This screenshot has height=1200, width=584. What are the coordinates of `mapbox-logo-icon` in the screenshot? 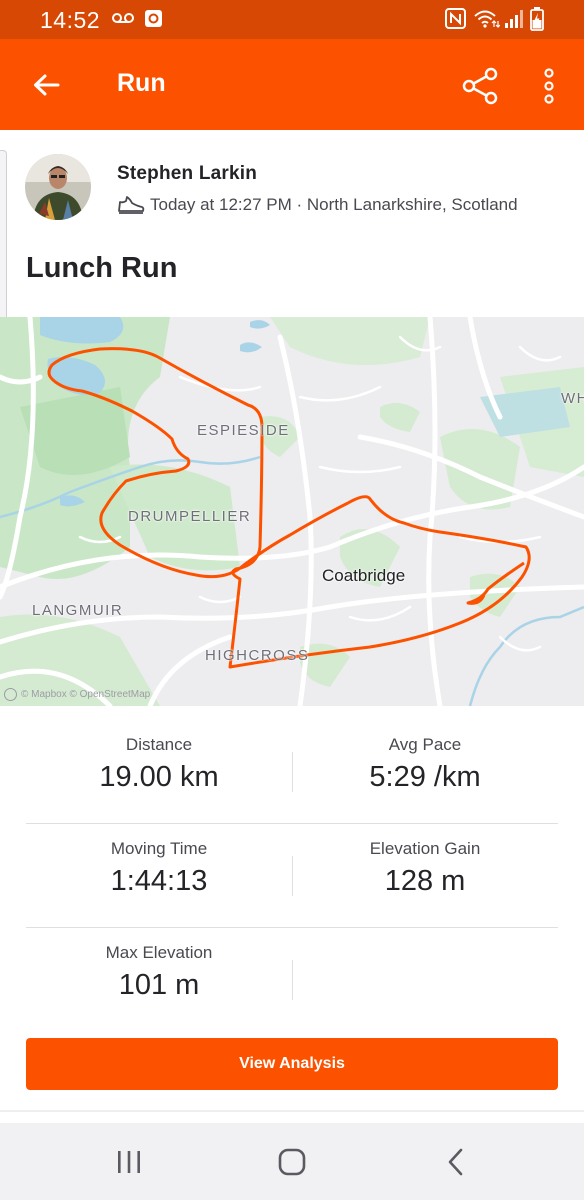 It's located at (10, 694).